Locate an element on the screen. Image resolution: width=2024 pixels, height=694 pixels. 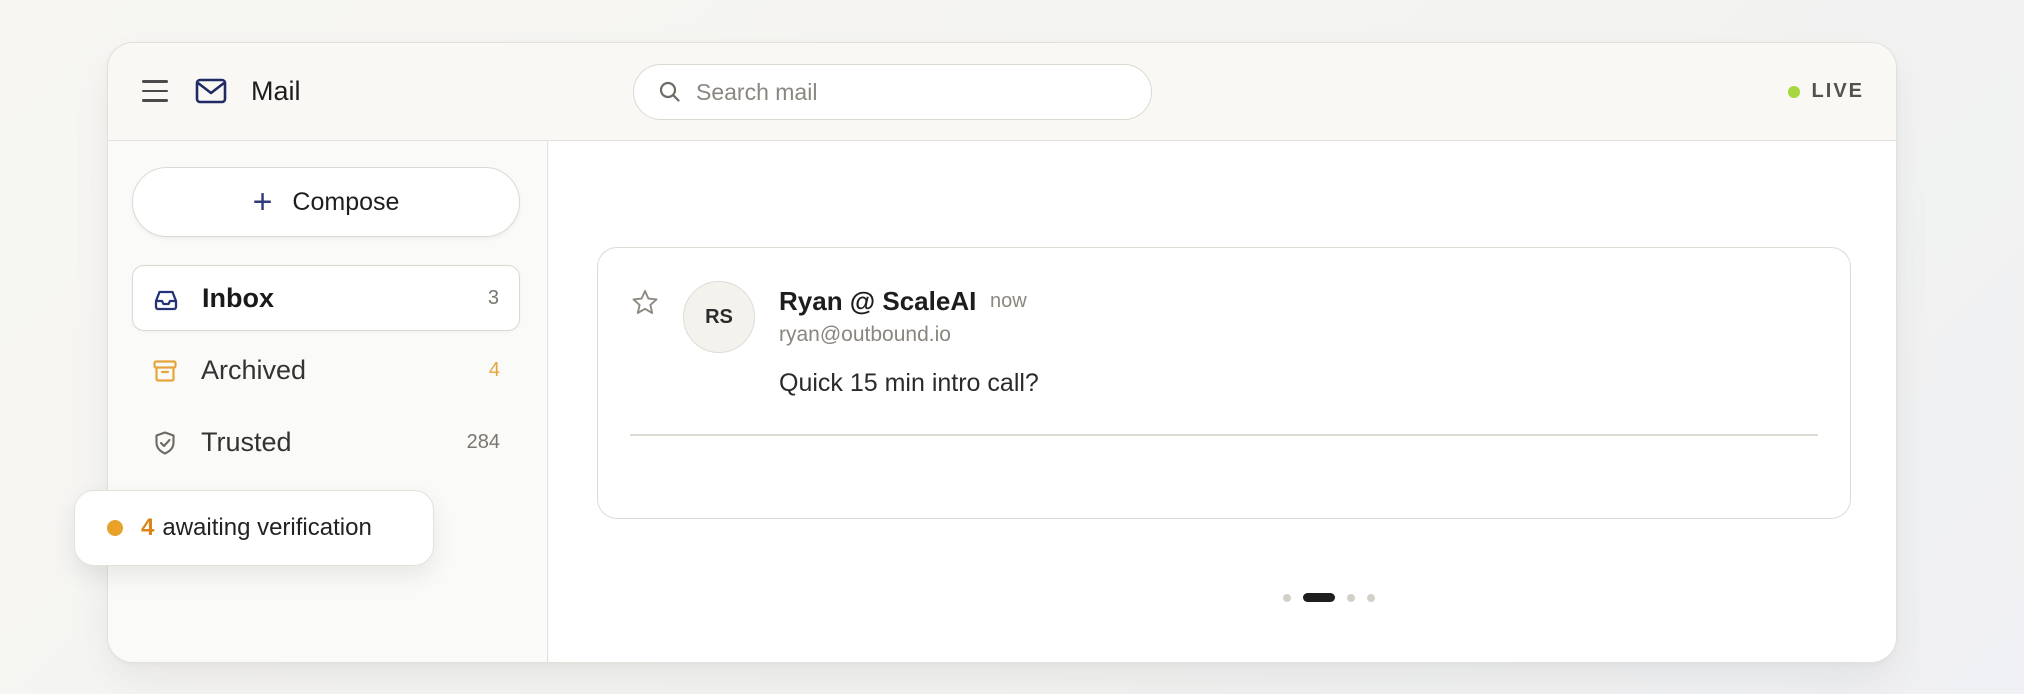
sidebar-item-label: Trusted is located at coordinates (246, 441).